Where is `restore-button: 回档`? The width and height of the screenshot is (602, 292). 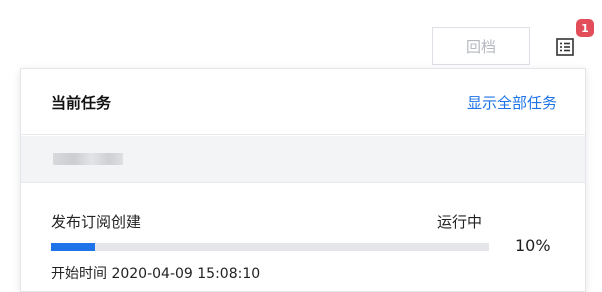 restore-button: 回档 is located at coordinates (481, 46).